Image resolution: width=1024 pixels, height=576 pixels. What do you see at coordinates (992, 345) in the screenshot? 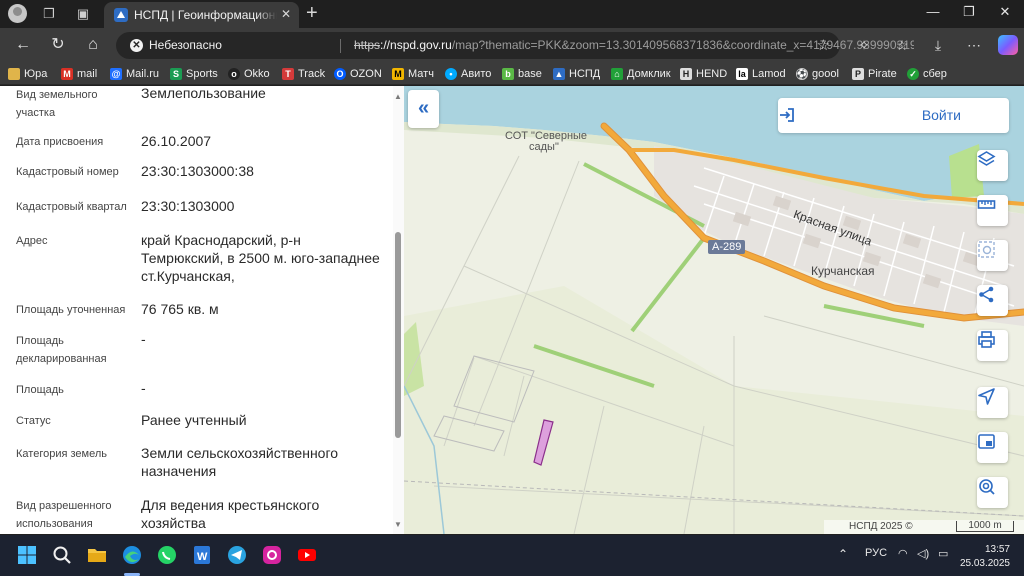
I see `print-button` at bounding box center [992, 345].